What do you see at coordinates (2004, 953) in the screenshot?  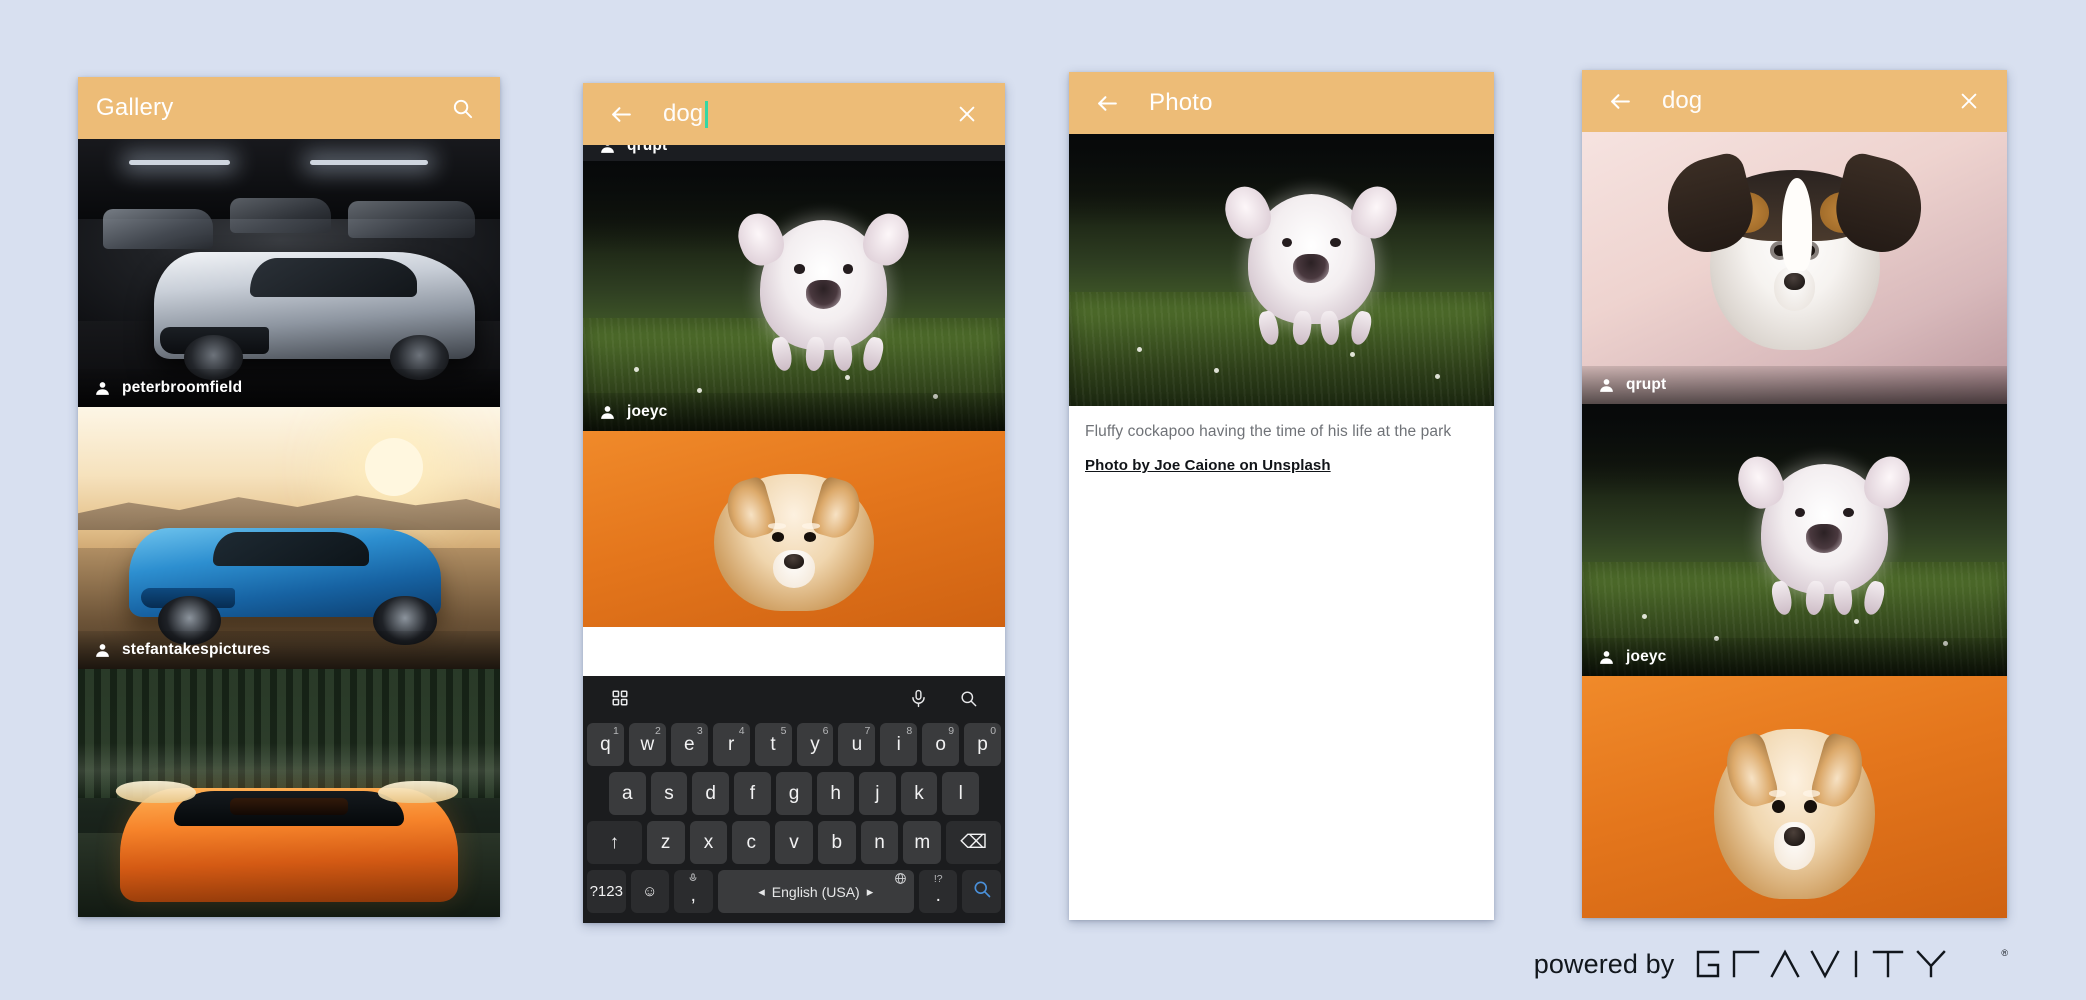 I see `registered-mark: ®` at bounding box center [2004, 953].